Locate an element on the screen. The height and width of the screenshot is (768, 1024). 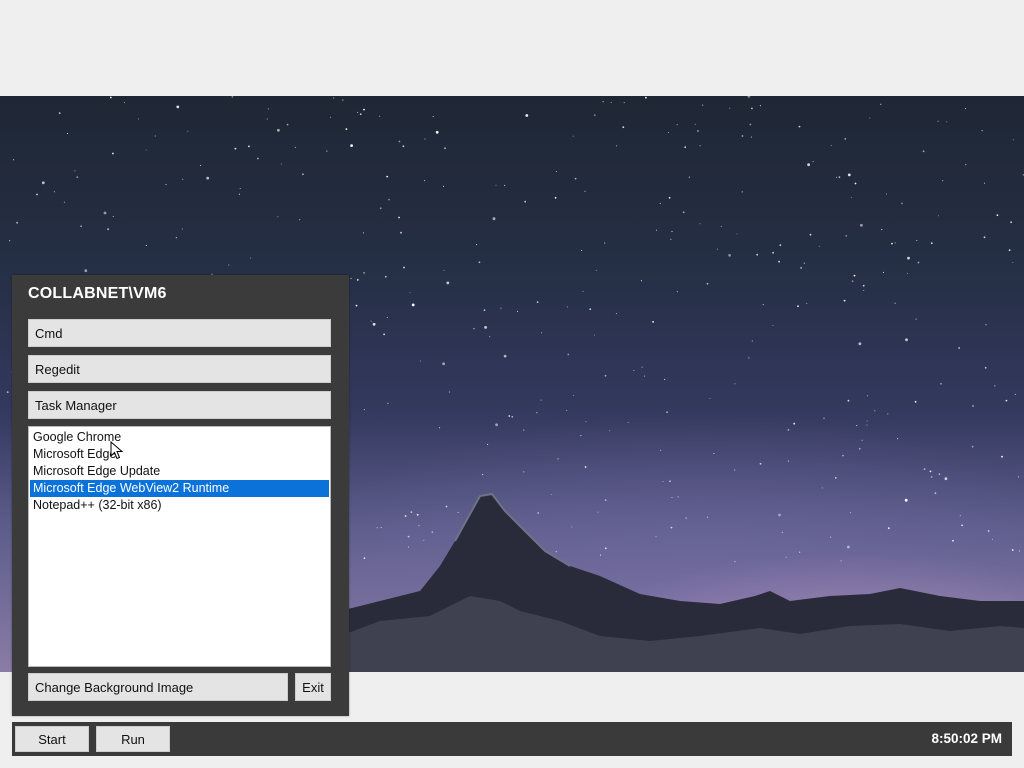
list-item-edge-webview2-runtime: Microsoft Edge WebView2 Runtime is located at coordinates (179, 488).